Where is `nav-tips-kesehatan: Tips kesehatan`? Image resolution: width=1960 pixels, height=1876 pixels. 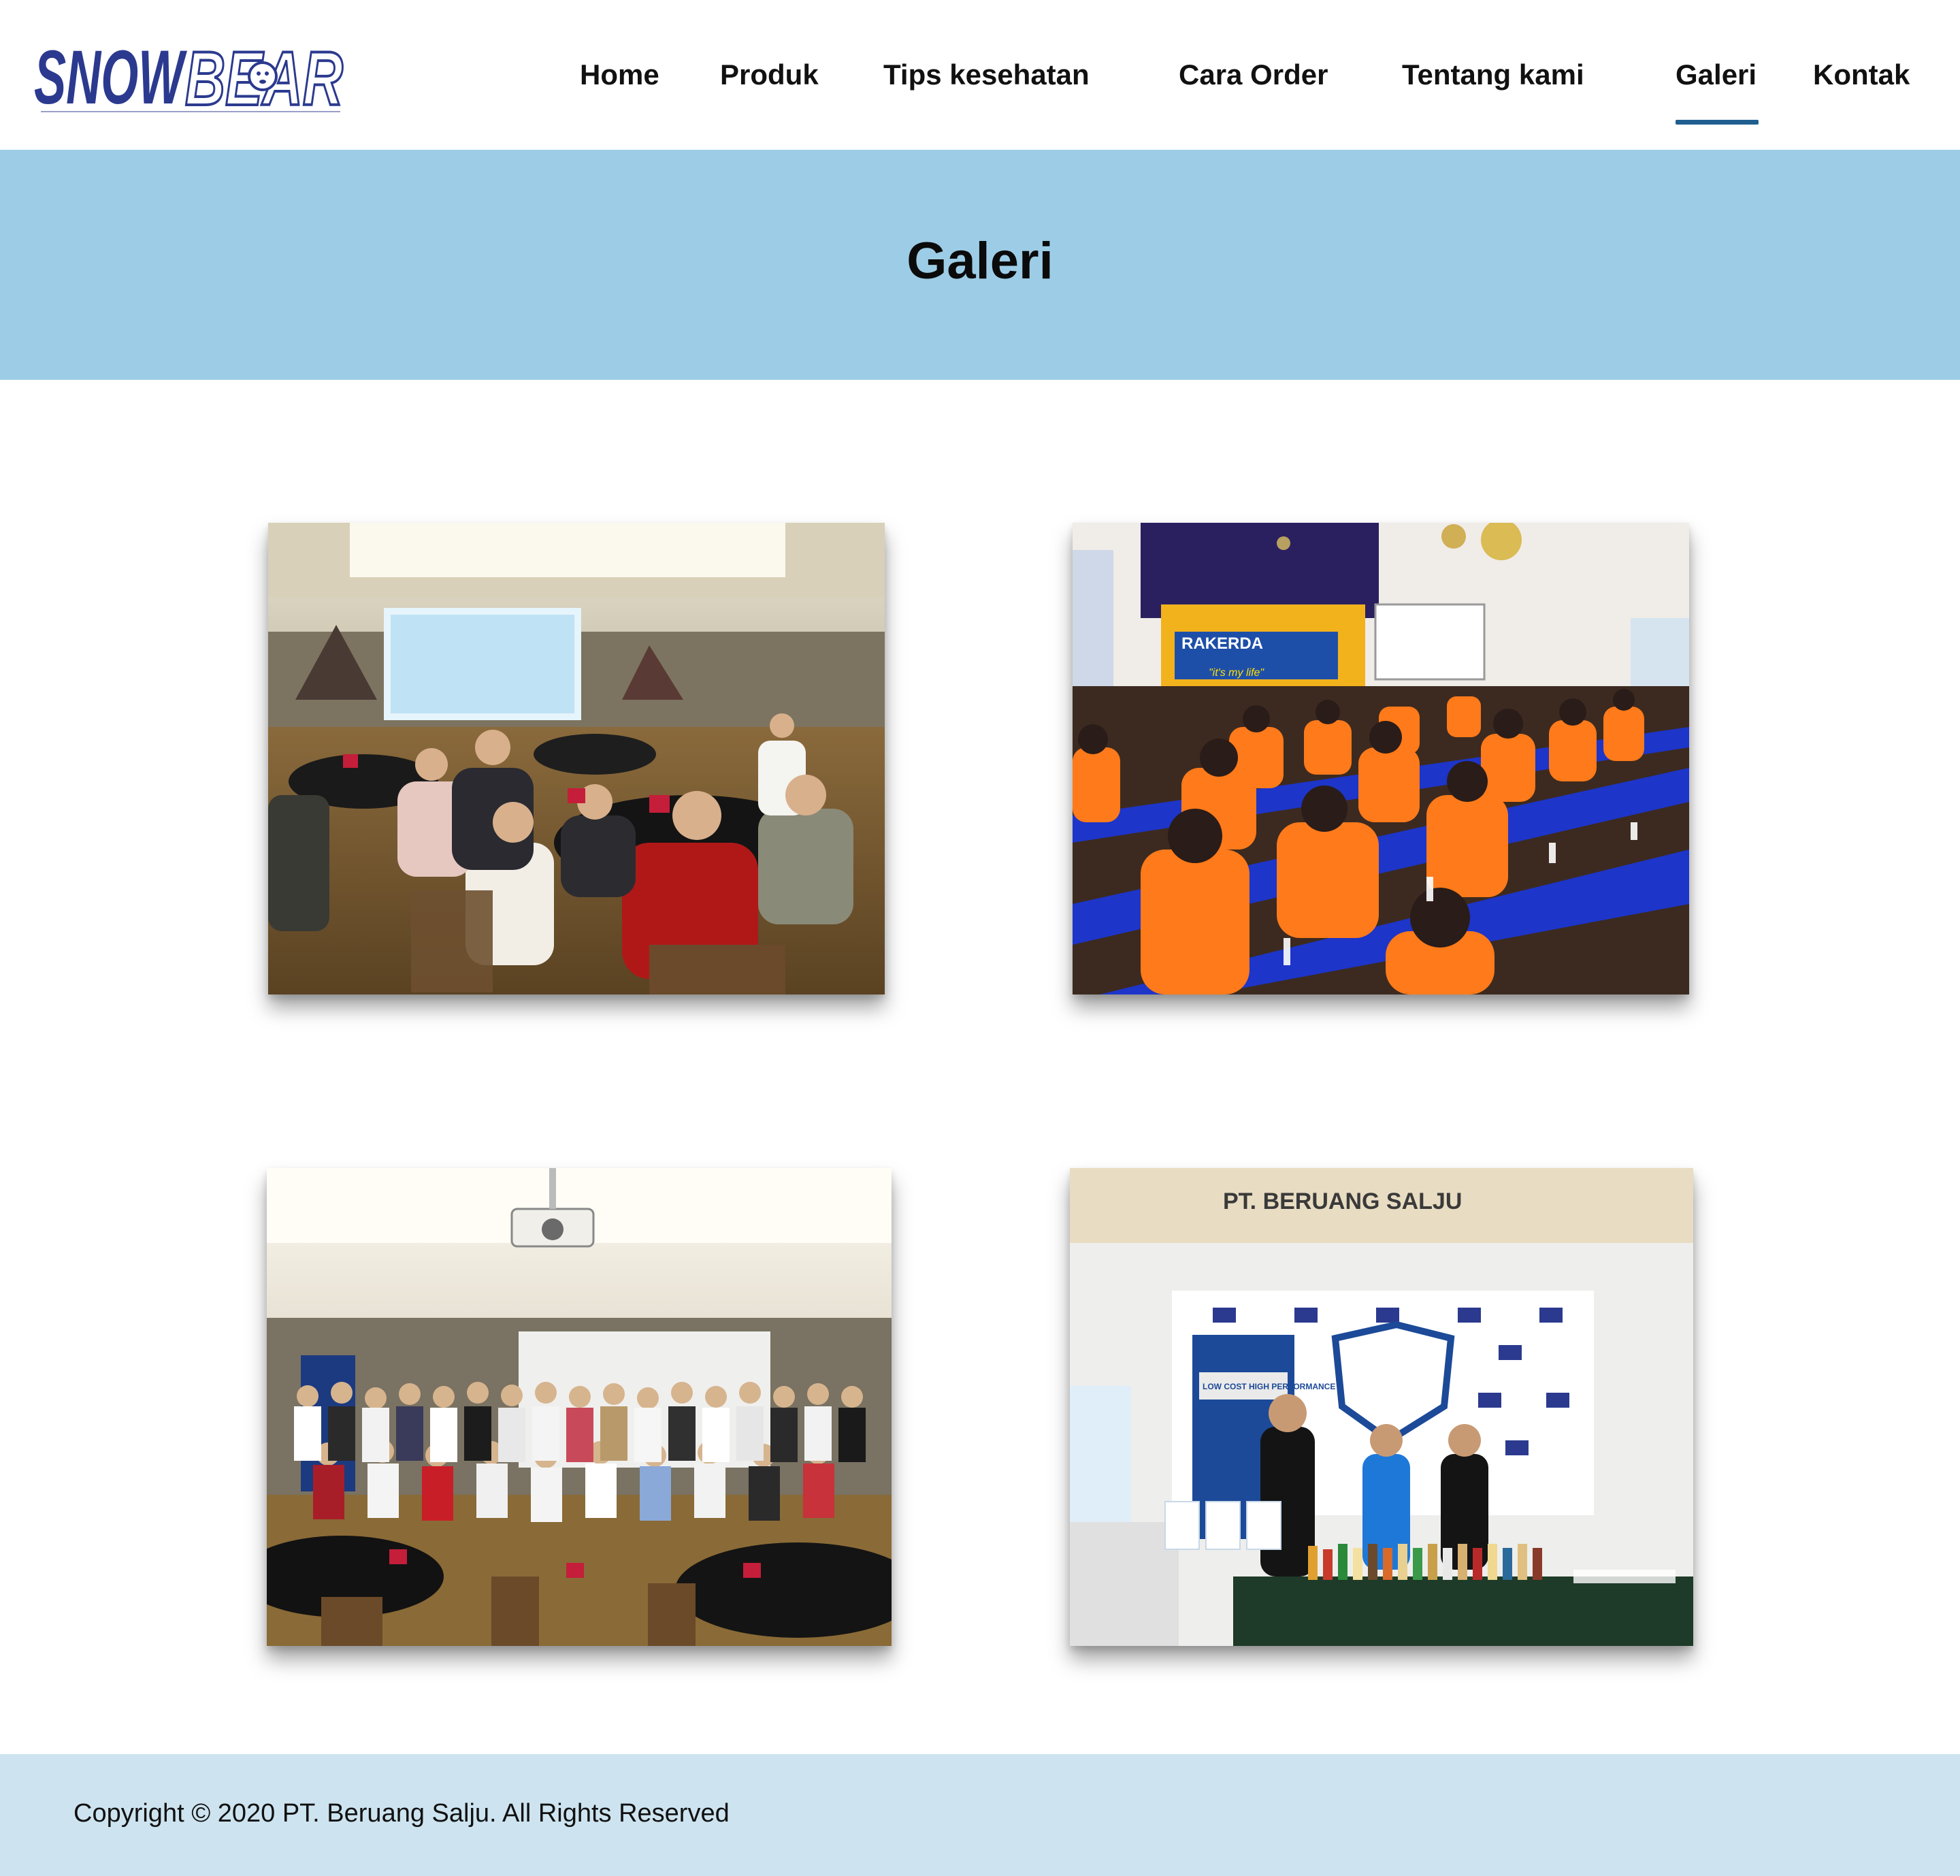 nav-tips-kesehatan: Tips kesehatan is located at coordinates (987, 74).